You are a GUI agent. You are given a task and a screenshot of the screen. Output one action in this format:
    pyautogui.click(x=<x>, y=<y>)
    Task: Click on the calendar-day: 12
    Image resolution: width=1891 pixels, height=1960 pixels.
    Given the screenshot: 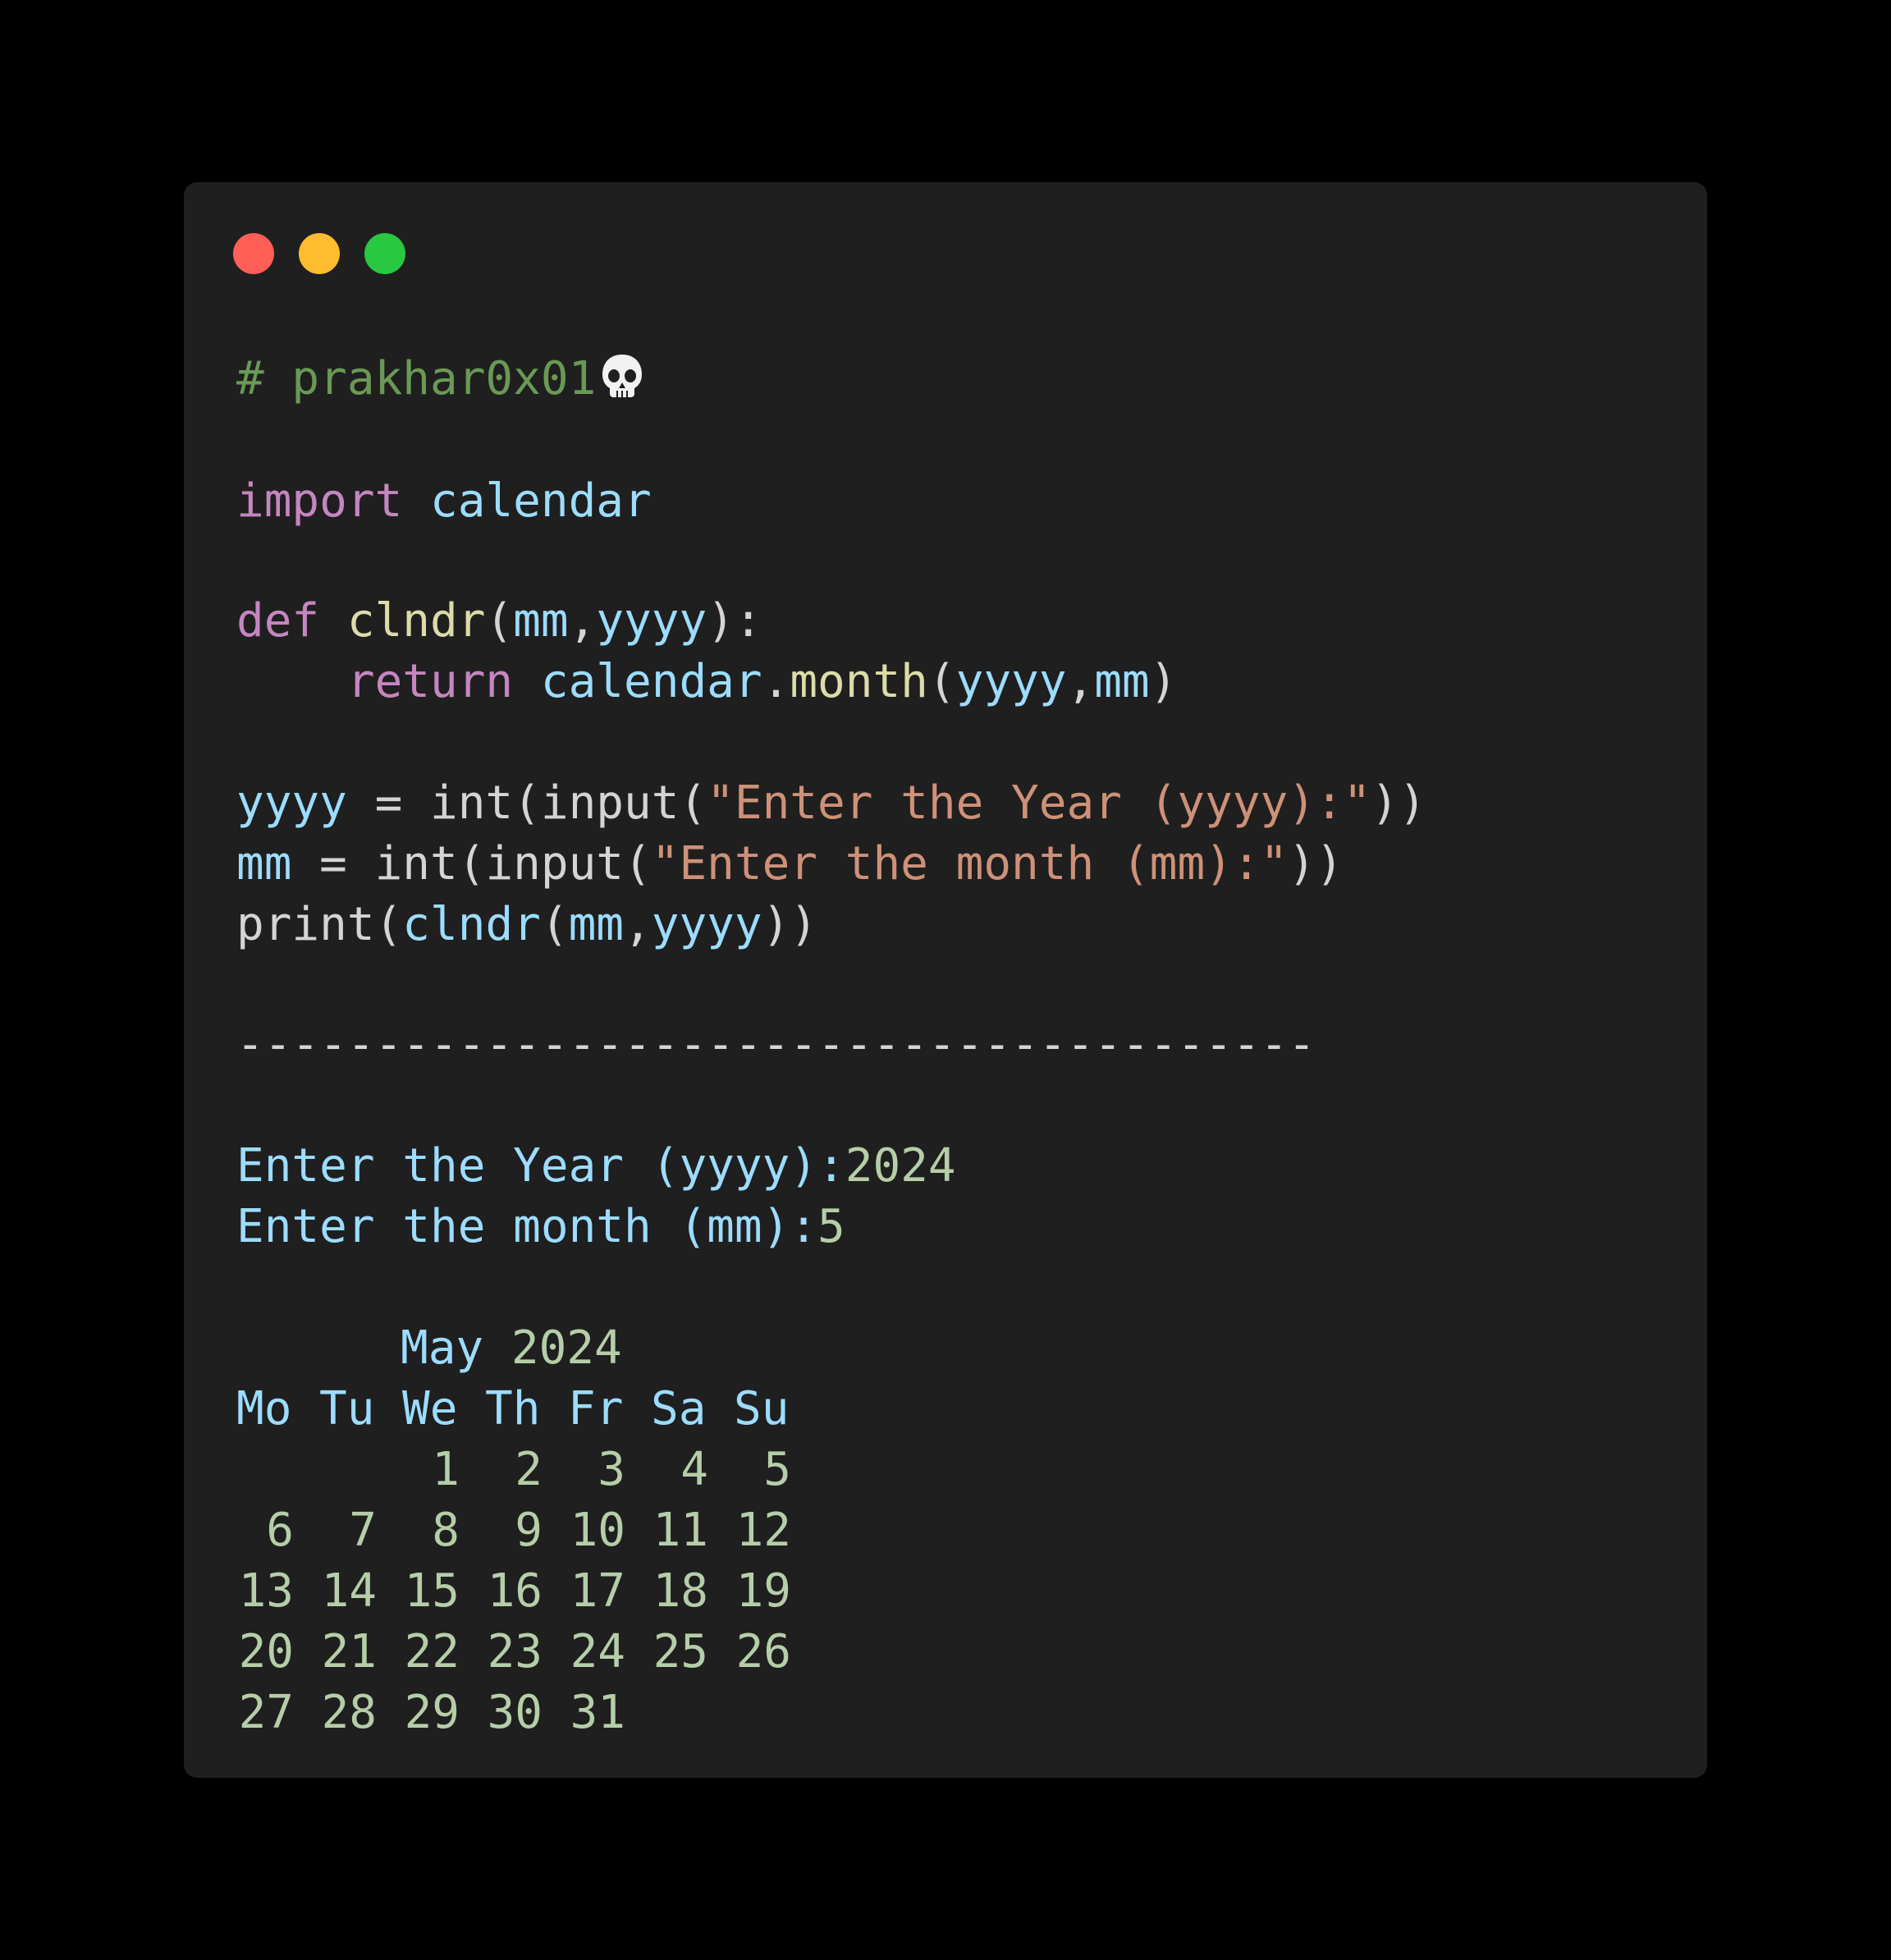 What is the action you would take?
    pyautogui.click(x=763, y=1530)
    